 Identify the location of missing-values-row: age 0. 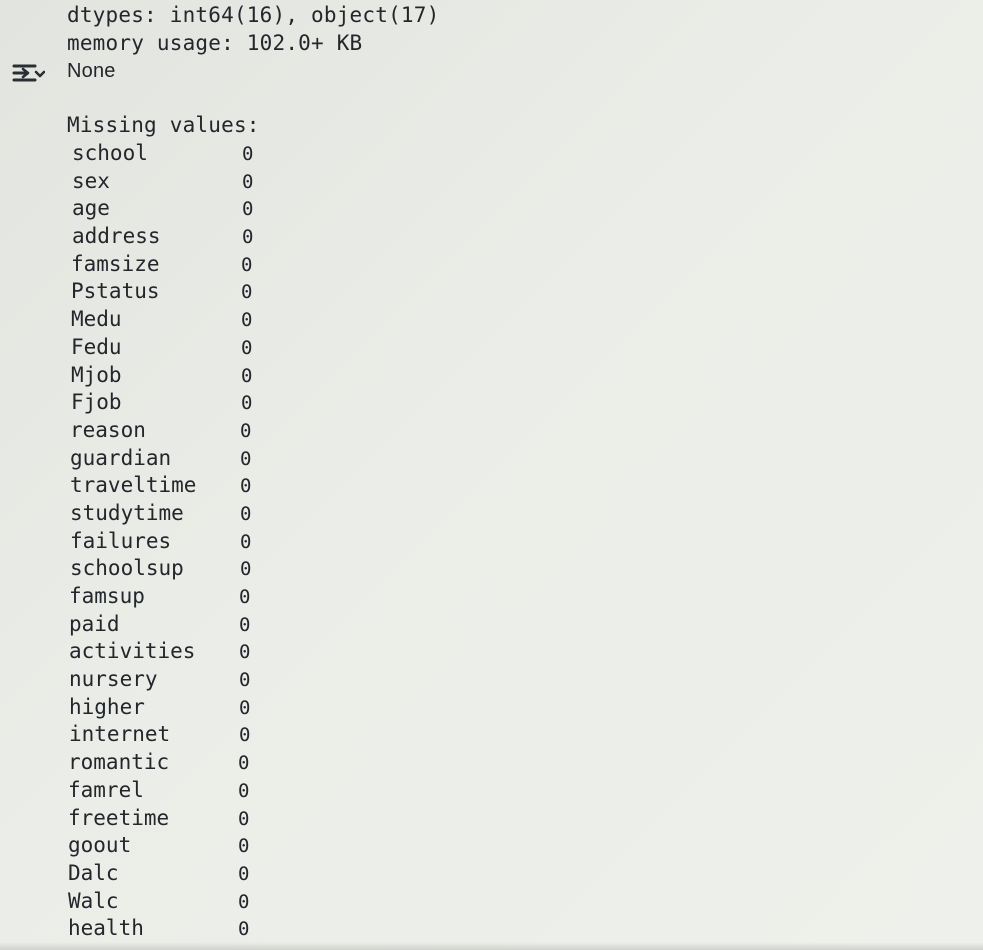
(217, 209).